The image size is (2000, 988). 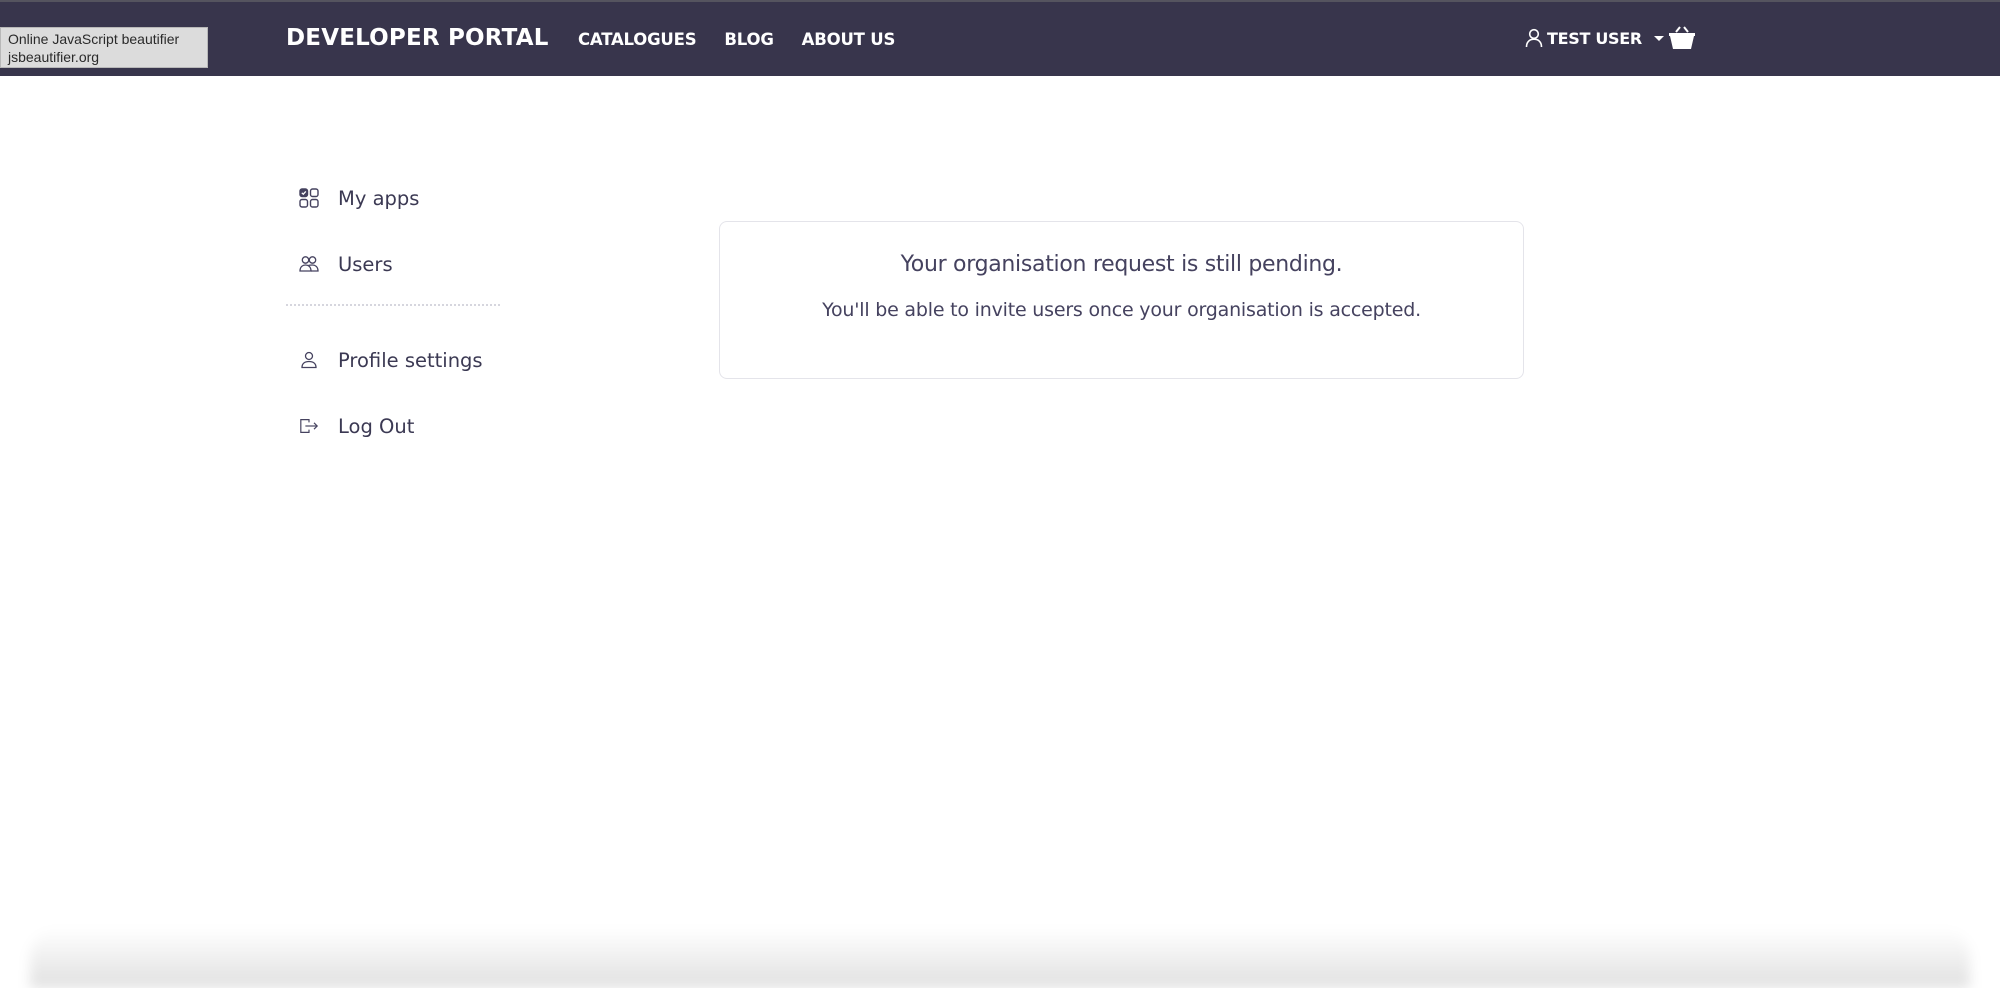 What do you see at coordinates (365, 264) in the screenshot?
I see `sidebar-item-label: Users` at bounding box center [365, 264].